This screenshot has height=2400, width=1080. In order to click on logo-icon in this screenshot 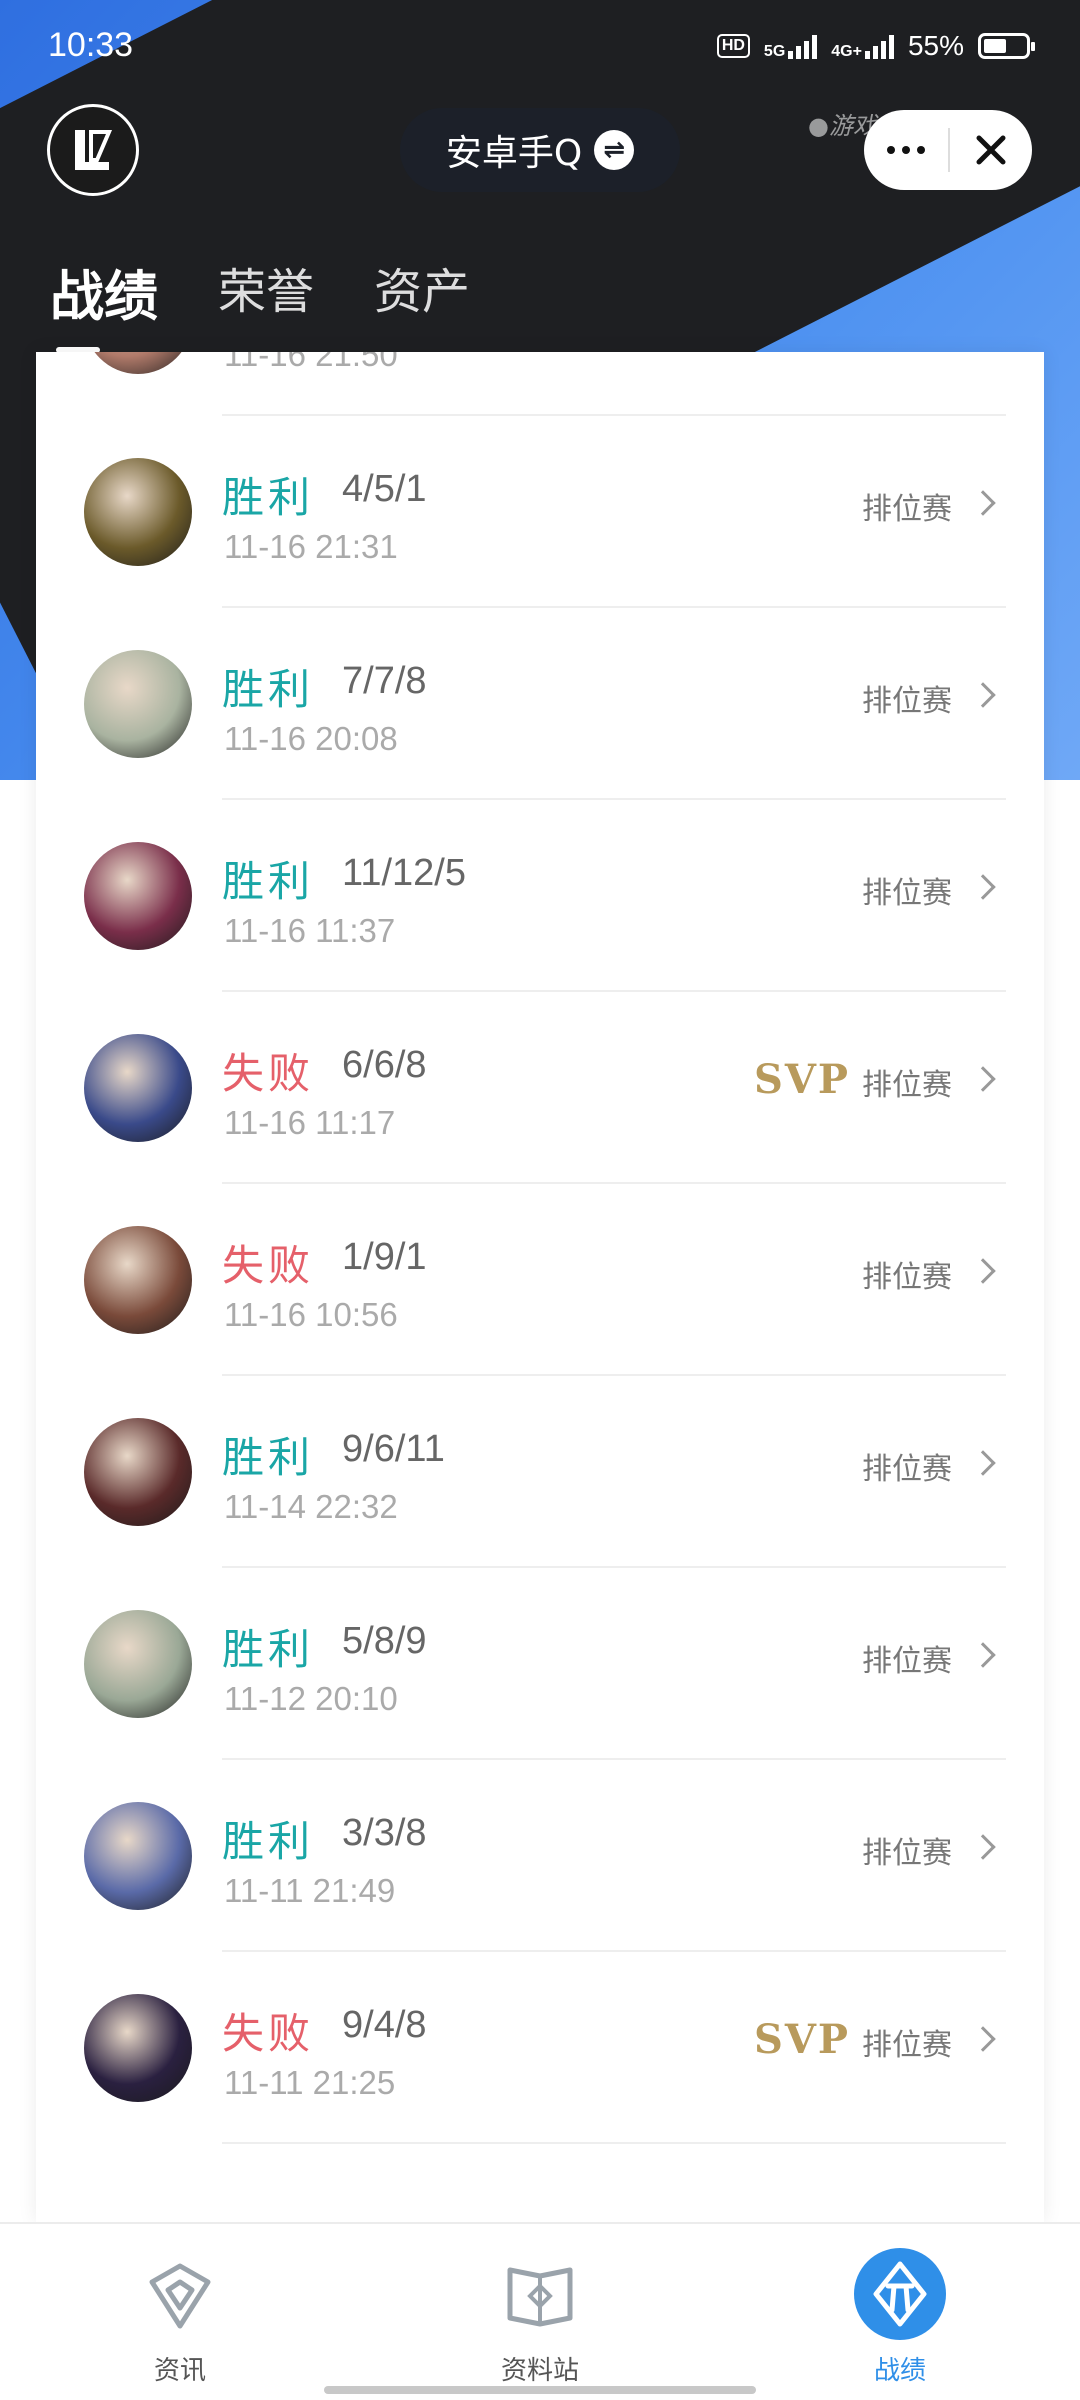, I will do `click(94, 150)`.